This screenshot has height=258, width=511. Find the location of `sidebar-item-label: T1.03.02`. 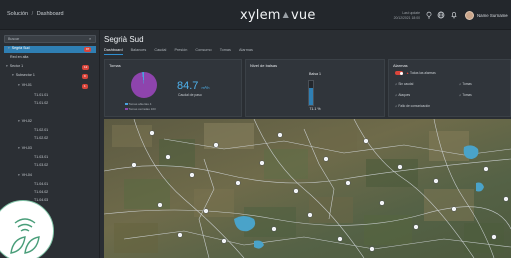

sidebar-item-label: T1.03.02 is located at coordinates (41, 165).